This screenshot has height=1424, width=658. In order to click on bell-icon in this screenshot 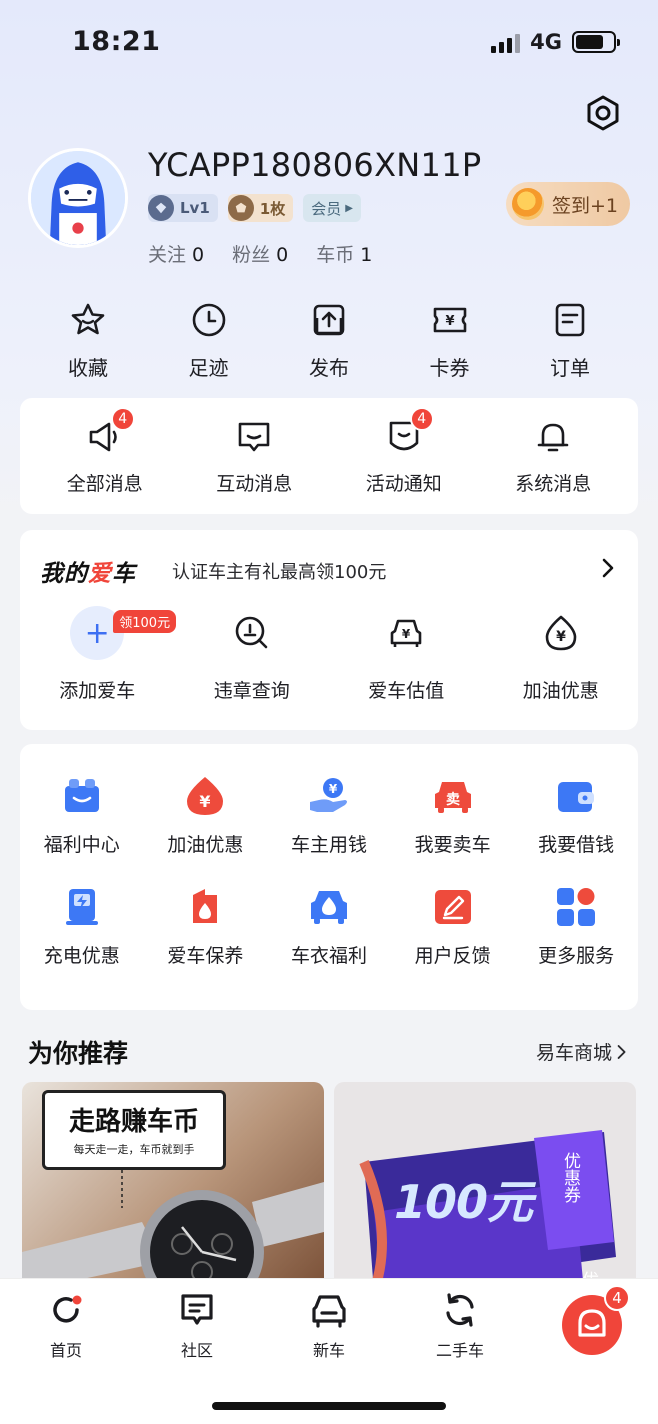, I will do `click(553, 437)`.